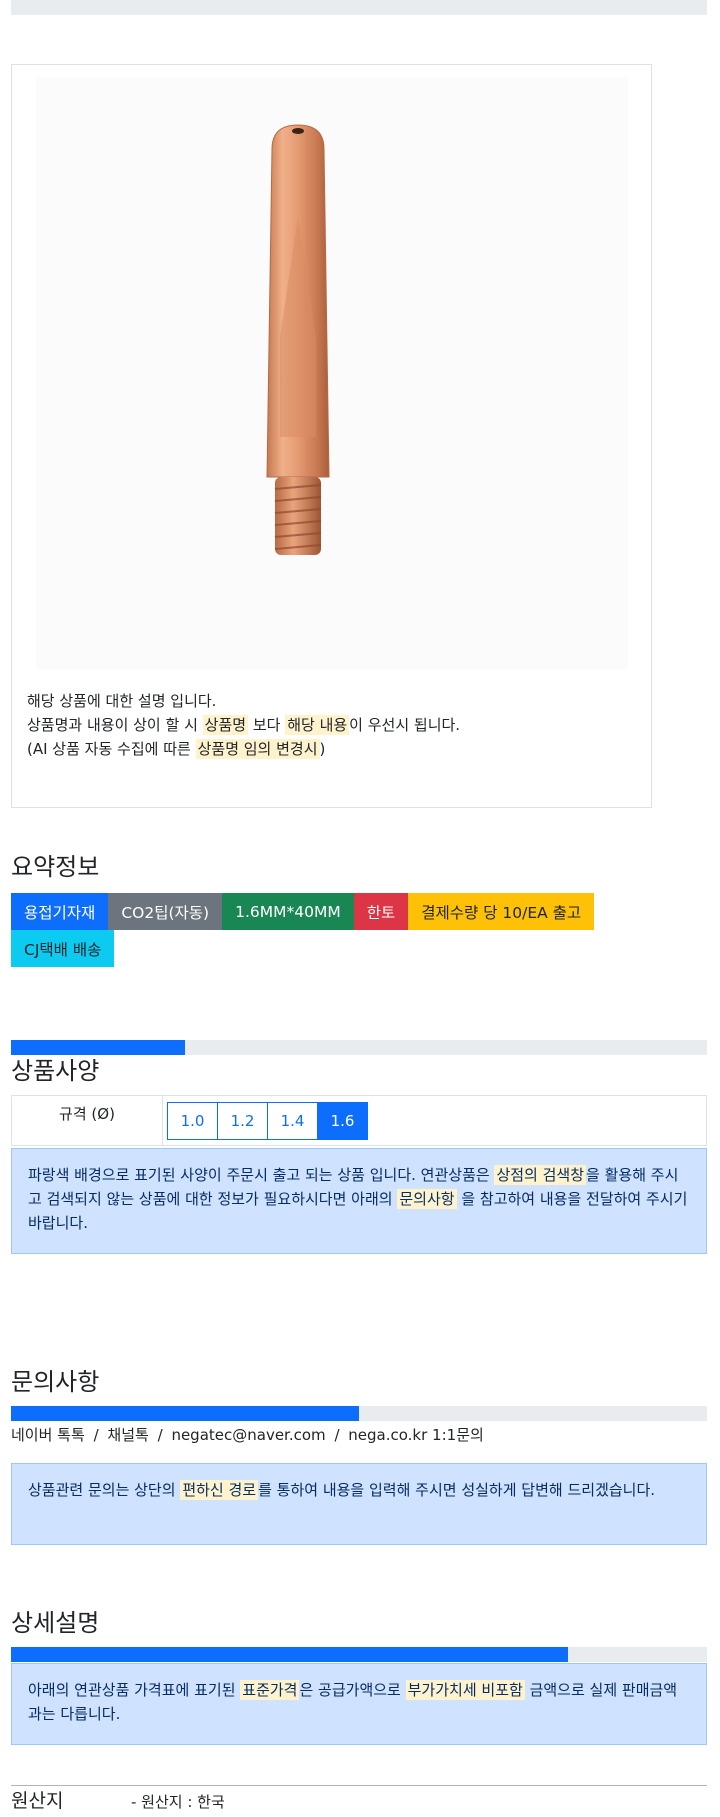 This screenshot has width=720, height=1817. I want to click on description-line-2: 상품명과 내용이 상이 할 시 상품명 보다 해당 내용 이 우선시 됩니다., so click(244, 725).